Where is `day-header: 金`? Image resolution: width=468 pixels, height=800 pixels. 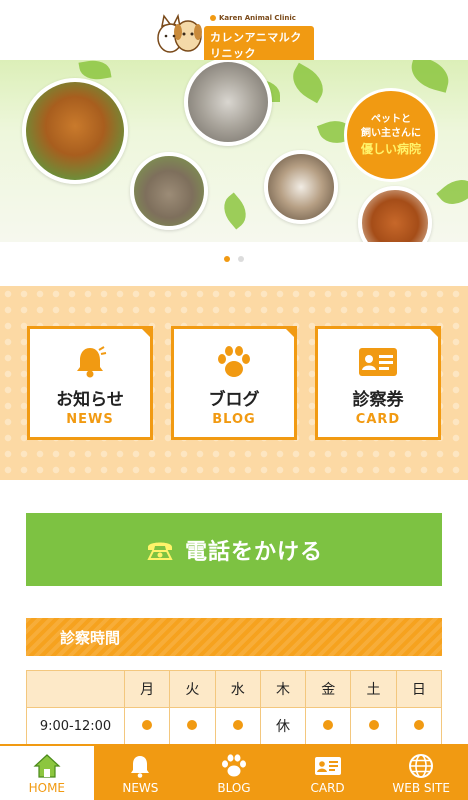
day-header: 金 is located at coordinates (328, 689).